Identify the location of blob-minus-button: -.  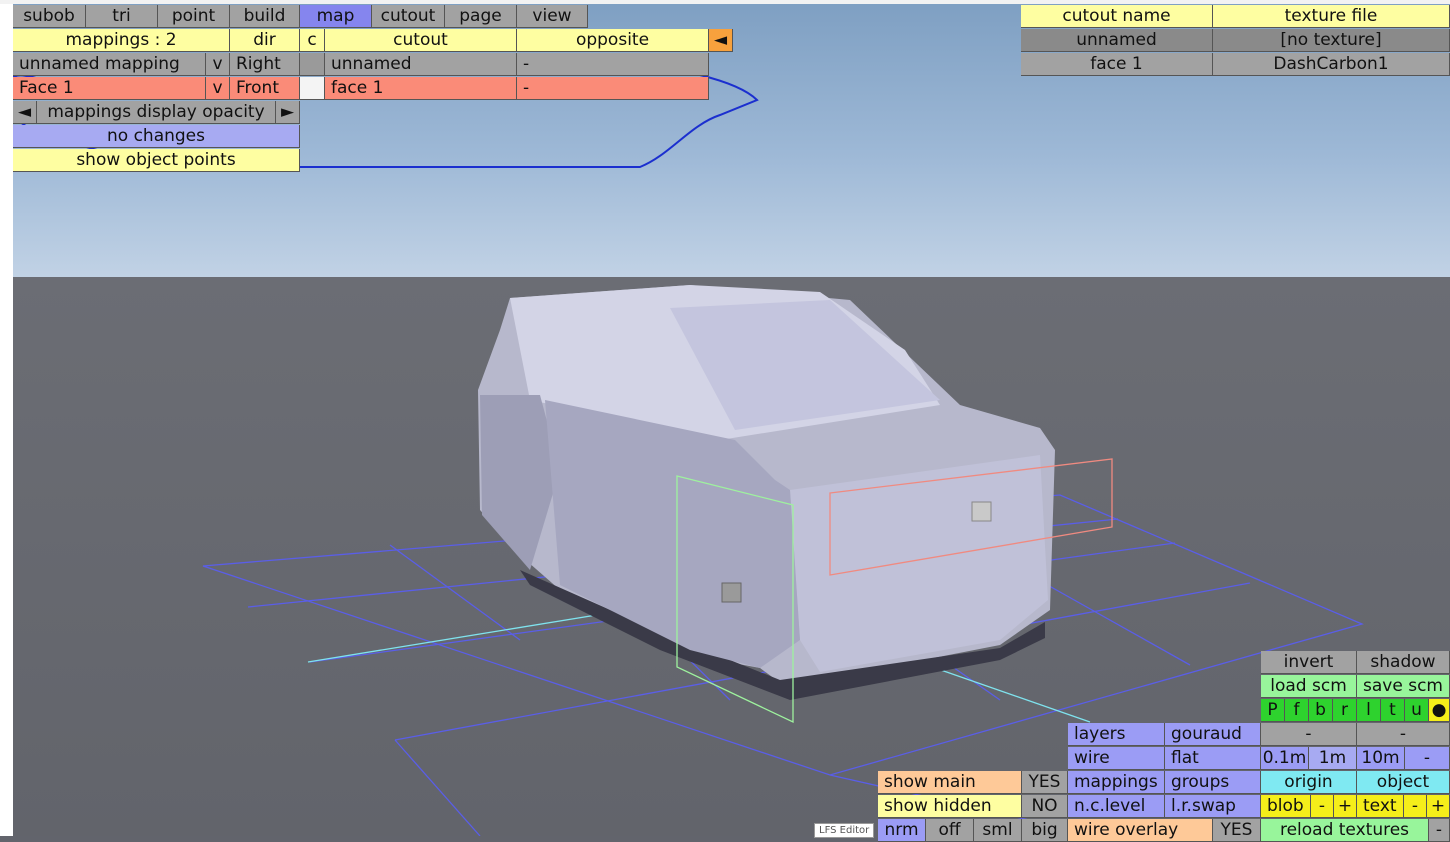
(1322, 806).